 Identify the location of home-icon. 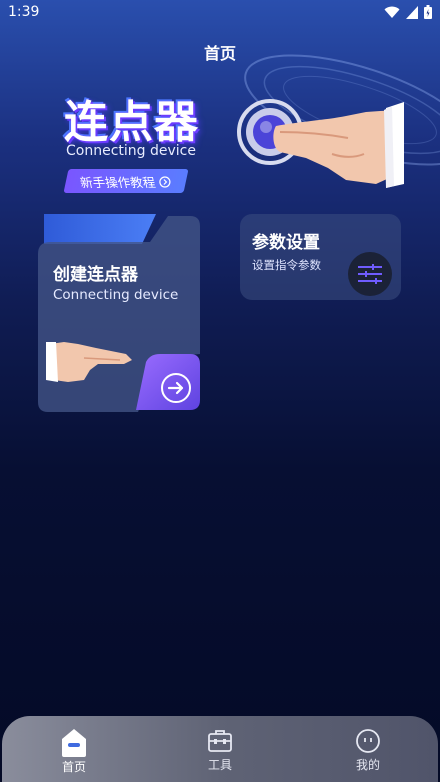
(74, 743).